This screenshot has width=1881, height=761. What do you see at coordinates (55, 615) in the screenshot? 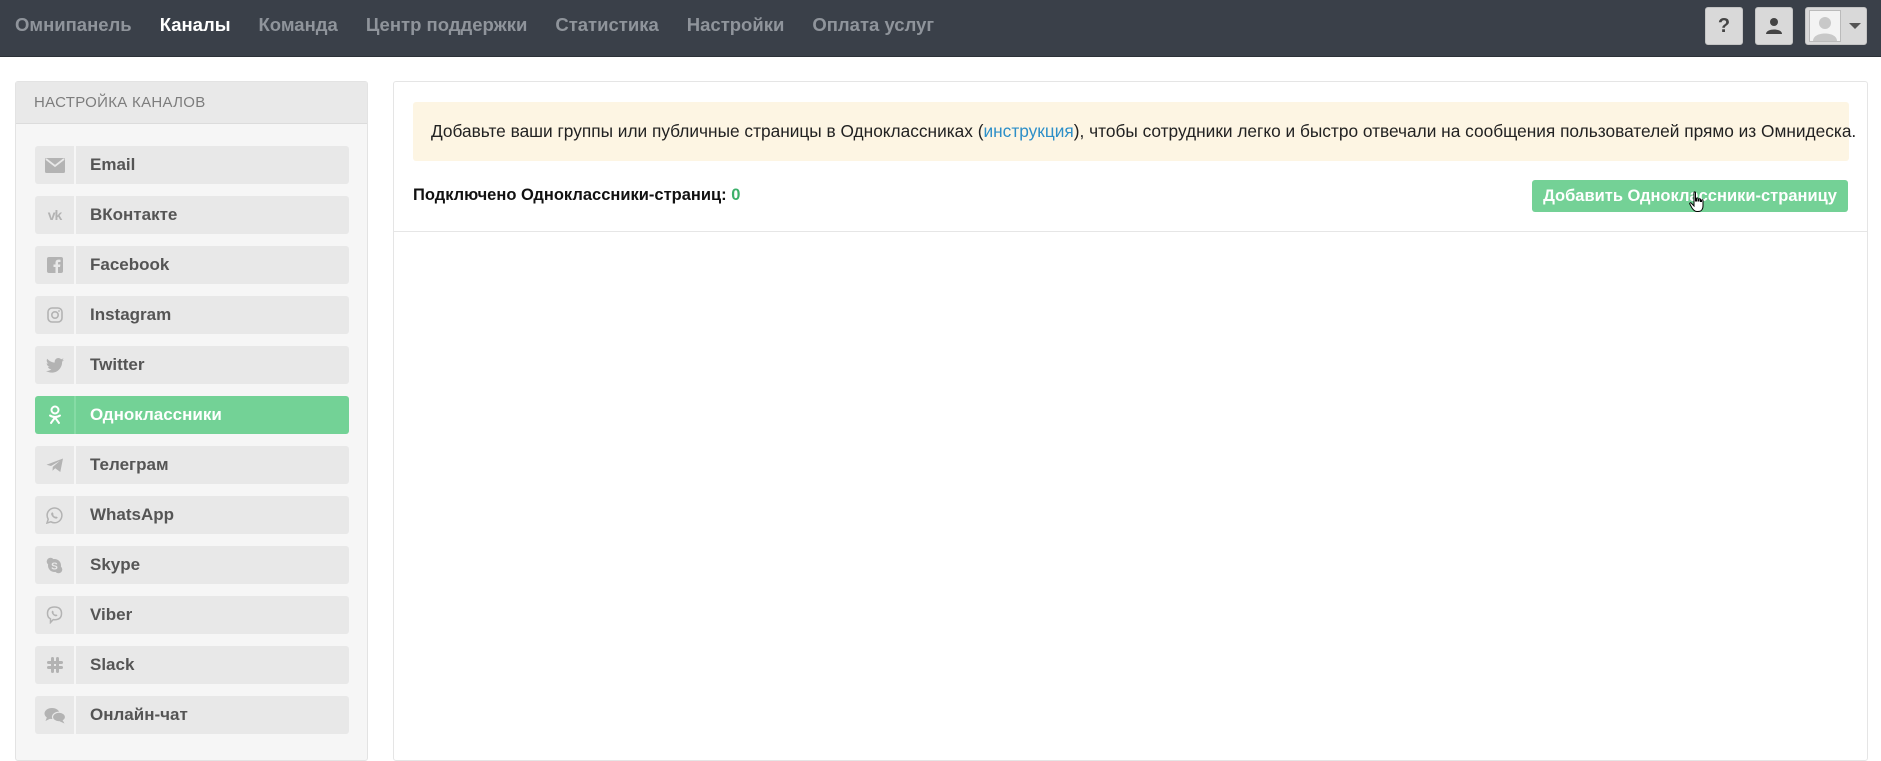
I see `viber-icon` at bounding box center [55, 615].